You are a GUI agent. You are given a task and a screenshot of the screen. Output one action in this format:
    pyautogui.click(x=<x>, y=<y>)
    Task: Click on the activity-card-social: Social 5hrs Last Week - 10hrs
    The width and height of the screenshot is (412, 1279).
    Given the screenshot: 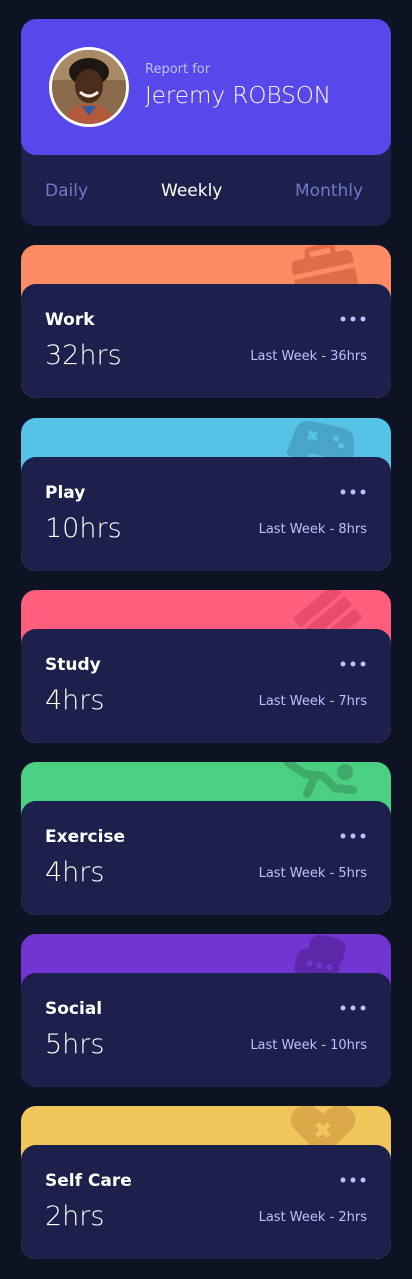 What is the action you would take?
    pyautogui.click(x=206, y=1010)
    